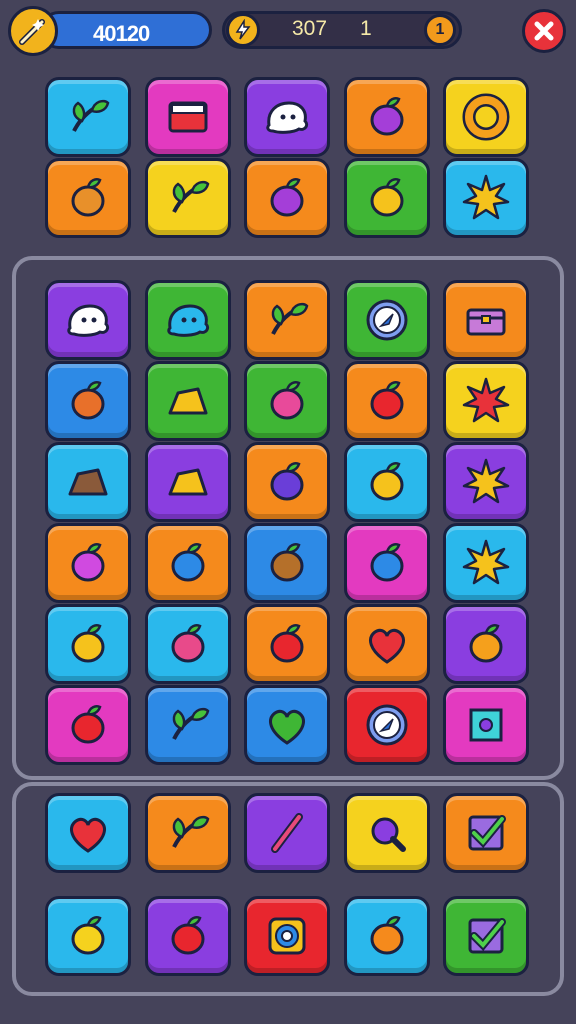 The height and width of the screenshot is (1024, 576). I want to click on magnifier-icon, so click(387, 833).